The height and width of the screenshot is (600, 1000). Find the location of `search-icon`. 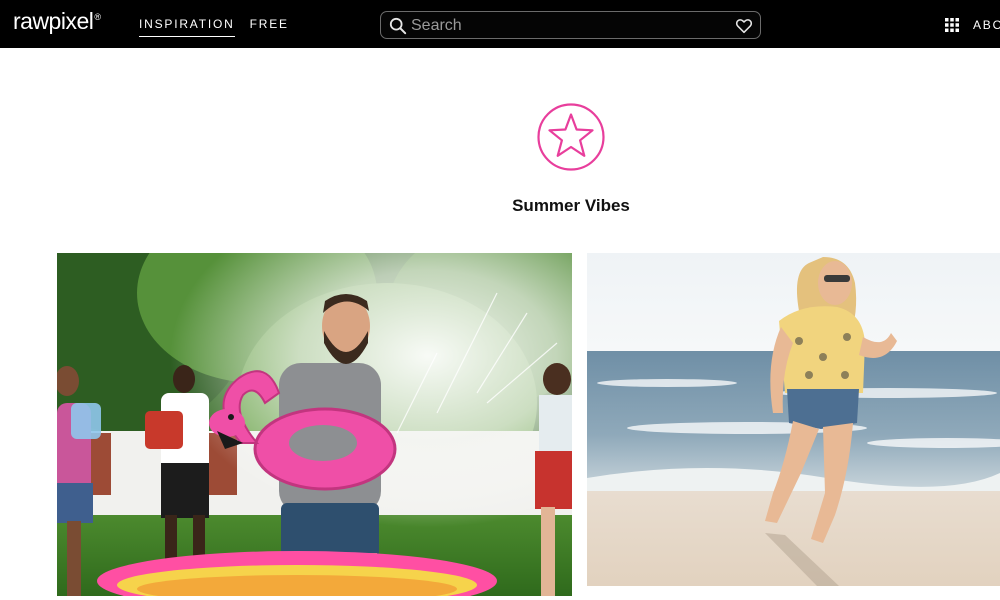

search-icon is located at coordinates (398, 26).